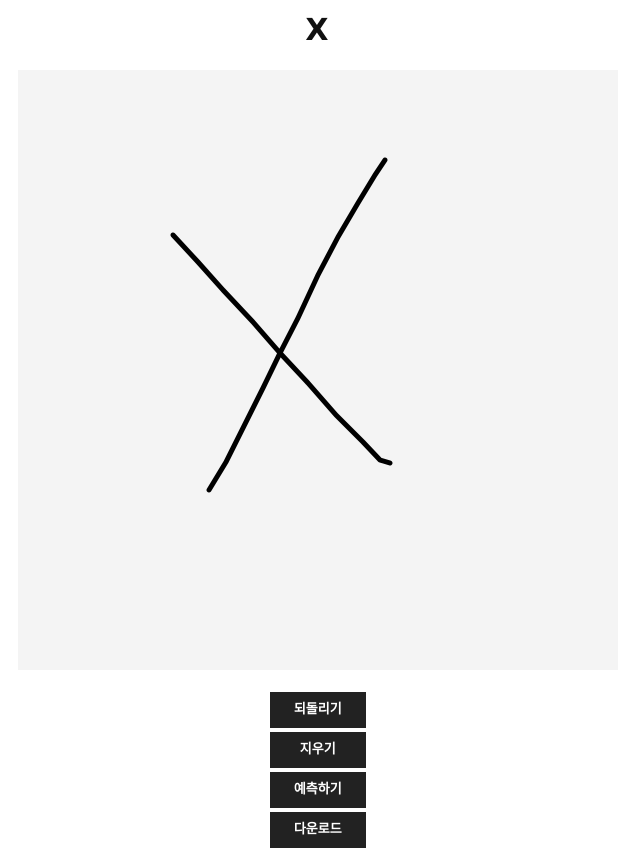 This screenshot has width=634, height=860. Describe the element at coordinates (317, 30) in the screenshot. I see `prediction-label: X` at that location.